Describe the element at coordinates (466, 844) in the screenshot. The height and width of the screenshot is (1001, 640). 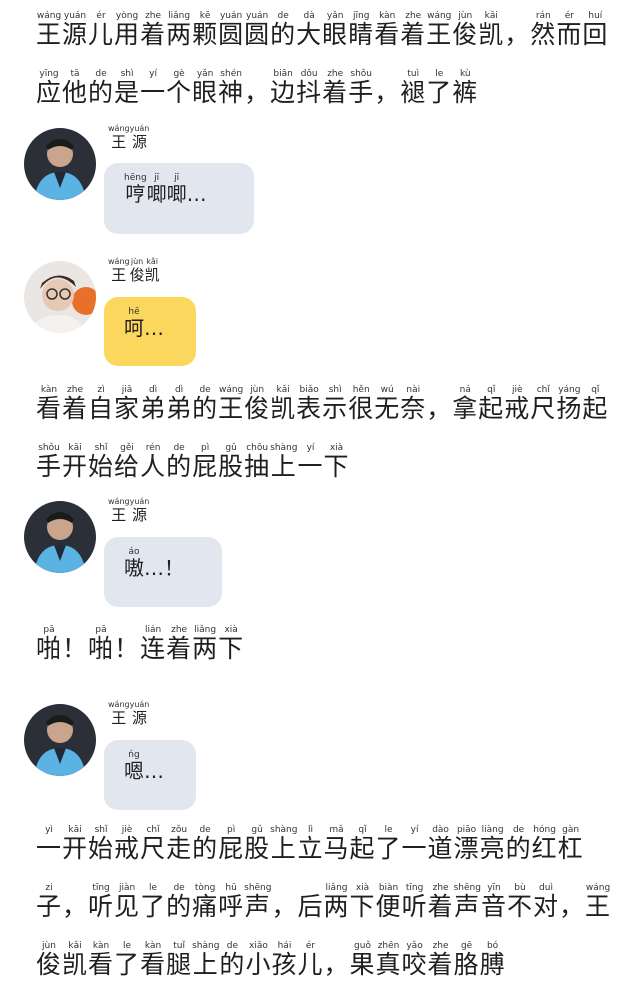
I see `ruby-char: 漂piāo` at that location.